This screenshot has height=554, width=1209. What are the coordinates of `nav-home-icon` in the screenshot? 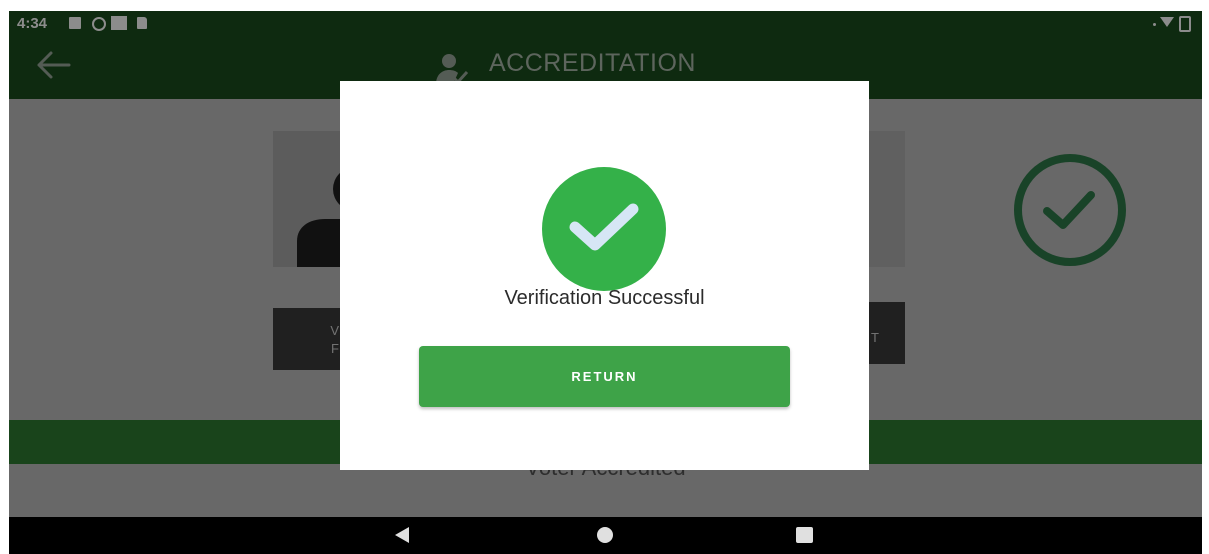 It's located at (605, 535).